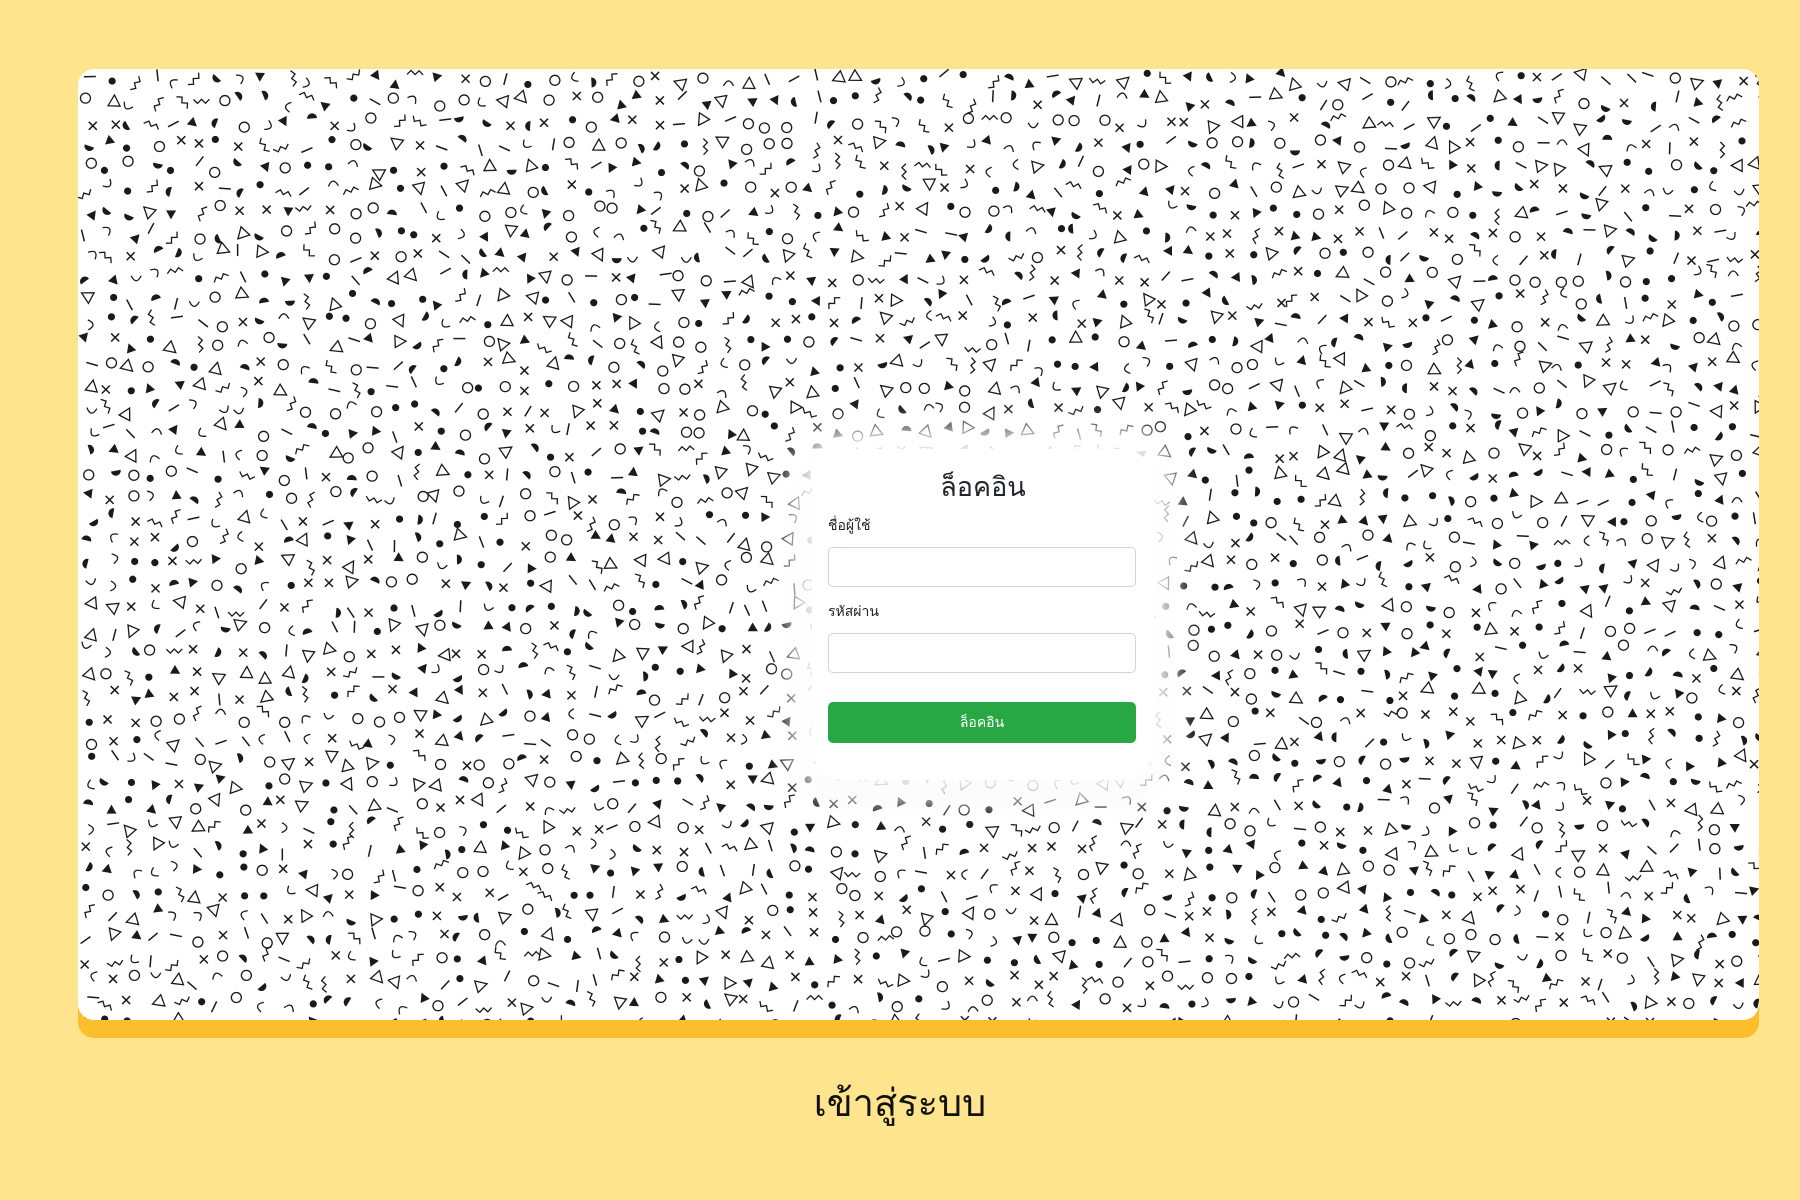 The height and width of the screenshot is (1200, 1800). Describe the element at coordinates (982, 722) in the screenshot. I see `login-button: ล็อคอิน` at that location.